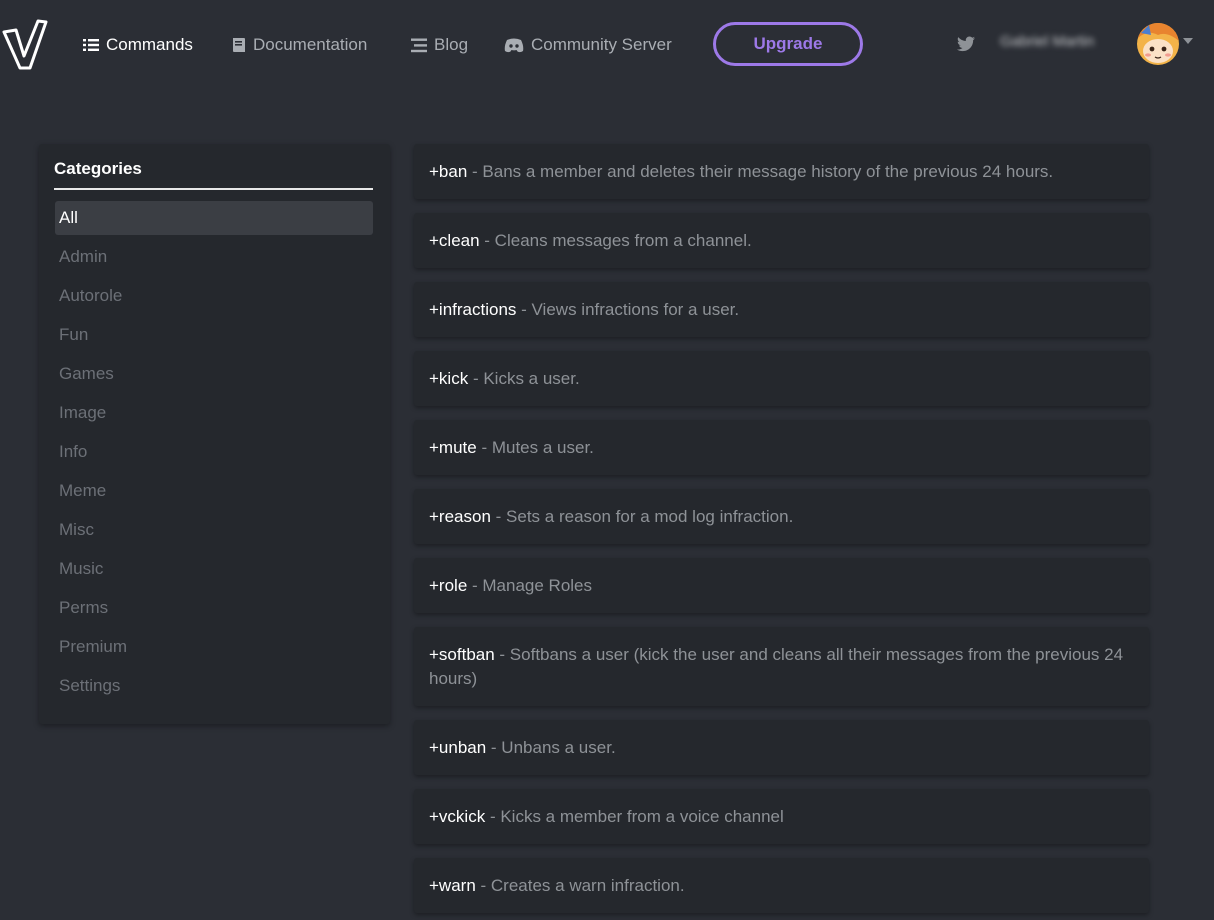 The height and width of the screenshot is (920, 1214). What do you see at coordinates (460, 516) in the screenshot?
I see `command-name: +reason` at bounding box center [460, 516].